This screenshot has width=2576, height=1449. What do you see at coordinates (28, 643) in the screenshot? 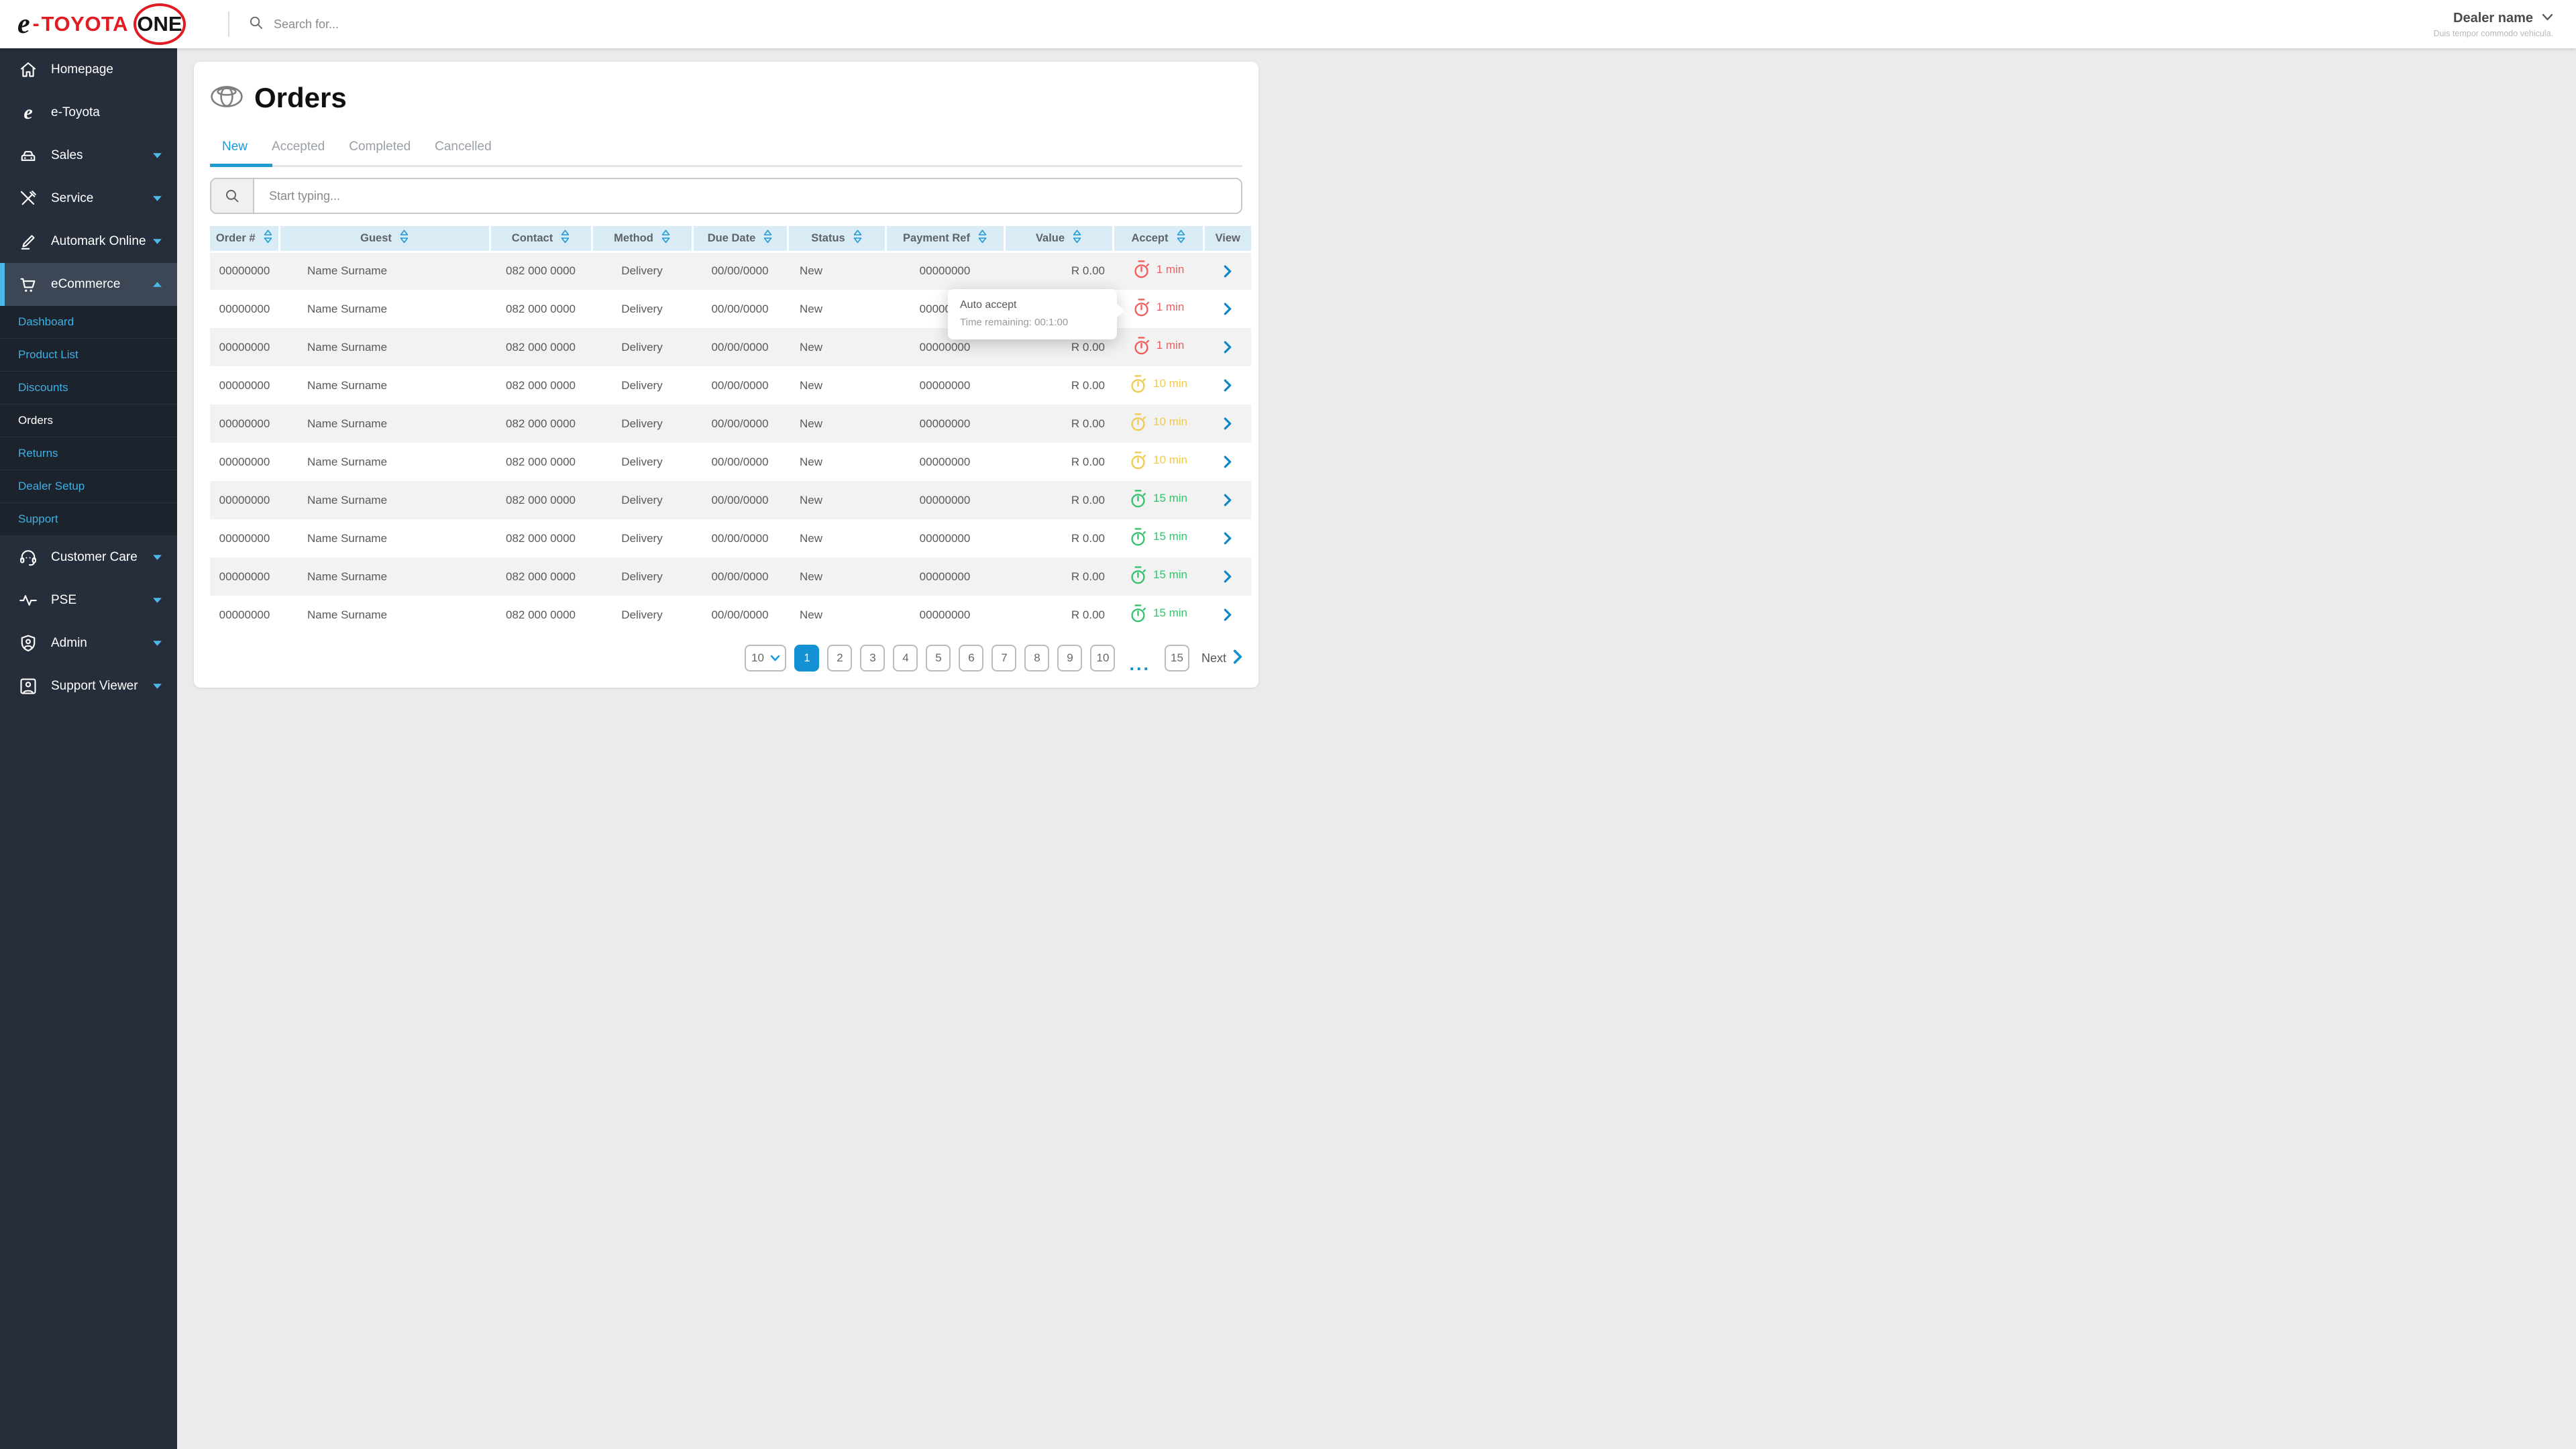
I see `shield-user-icon` at bounding box center [28, 643].